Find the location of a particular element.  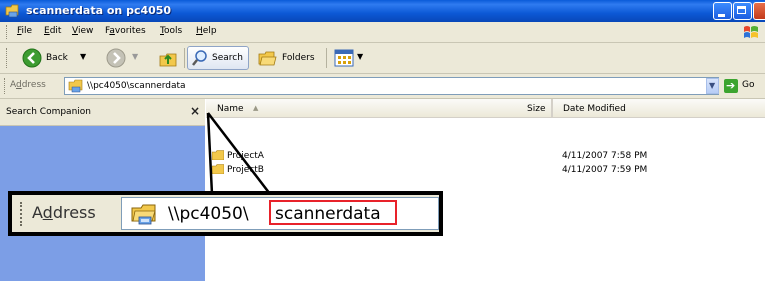

views-icon is located at coordinates (344, 58).